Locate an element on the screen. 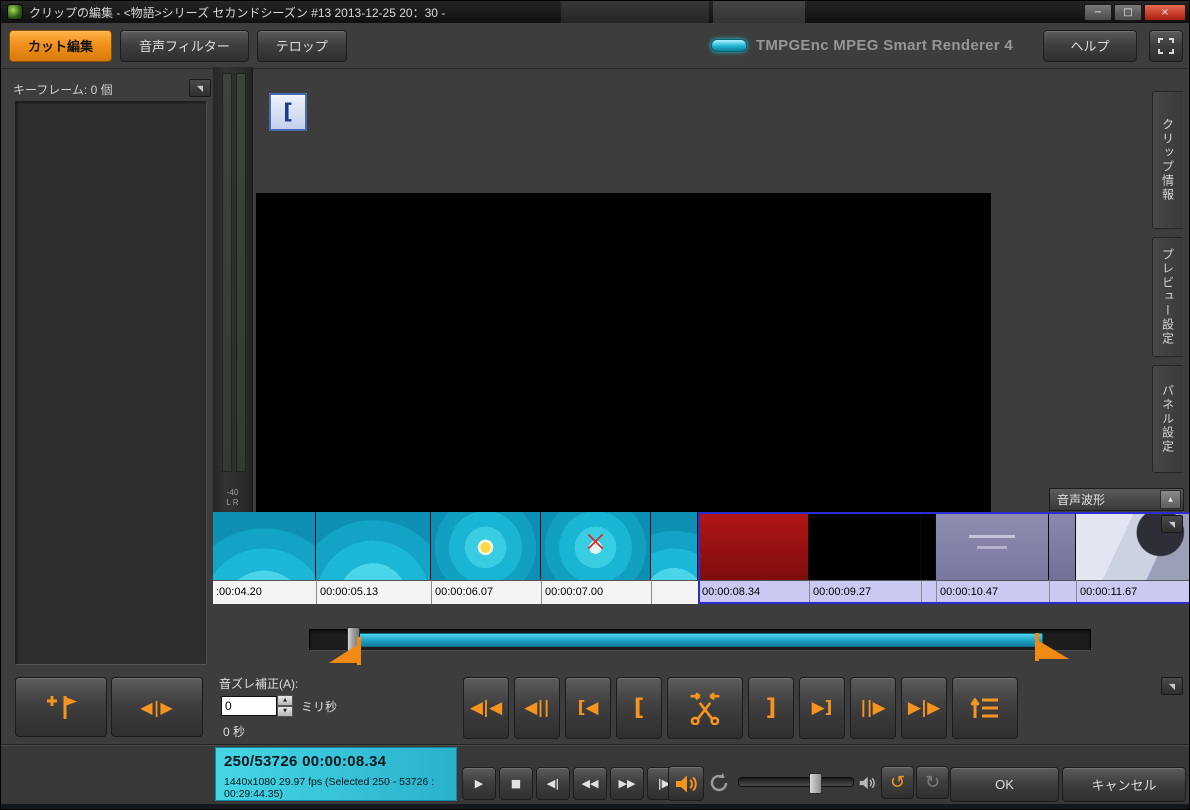 Image resolution: width=1190 pixels, height=810 pixels. close-button: × is located at coordinates (1165, 12).